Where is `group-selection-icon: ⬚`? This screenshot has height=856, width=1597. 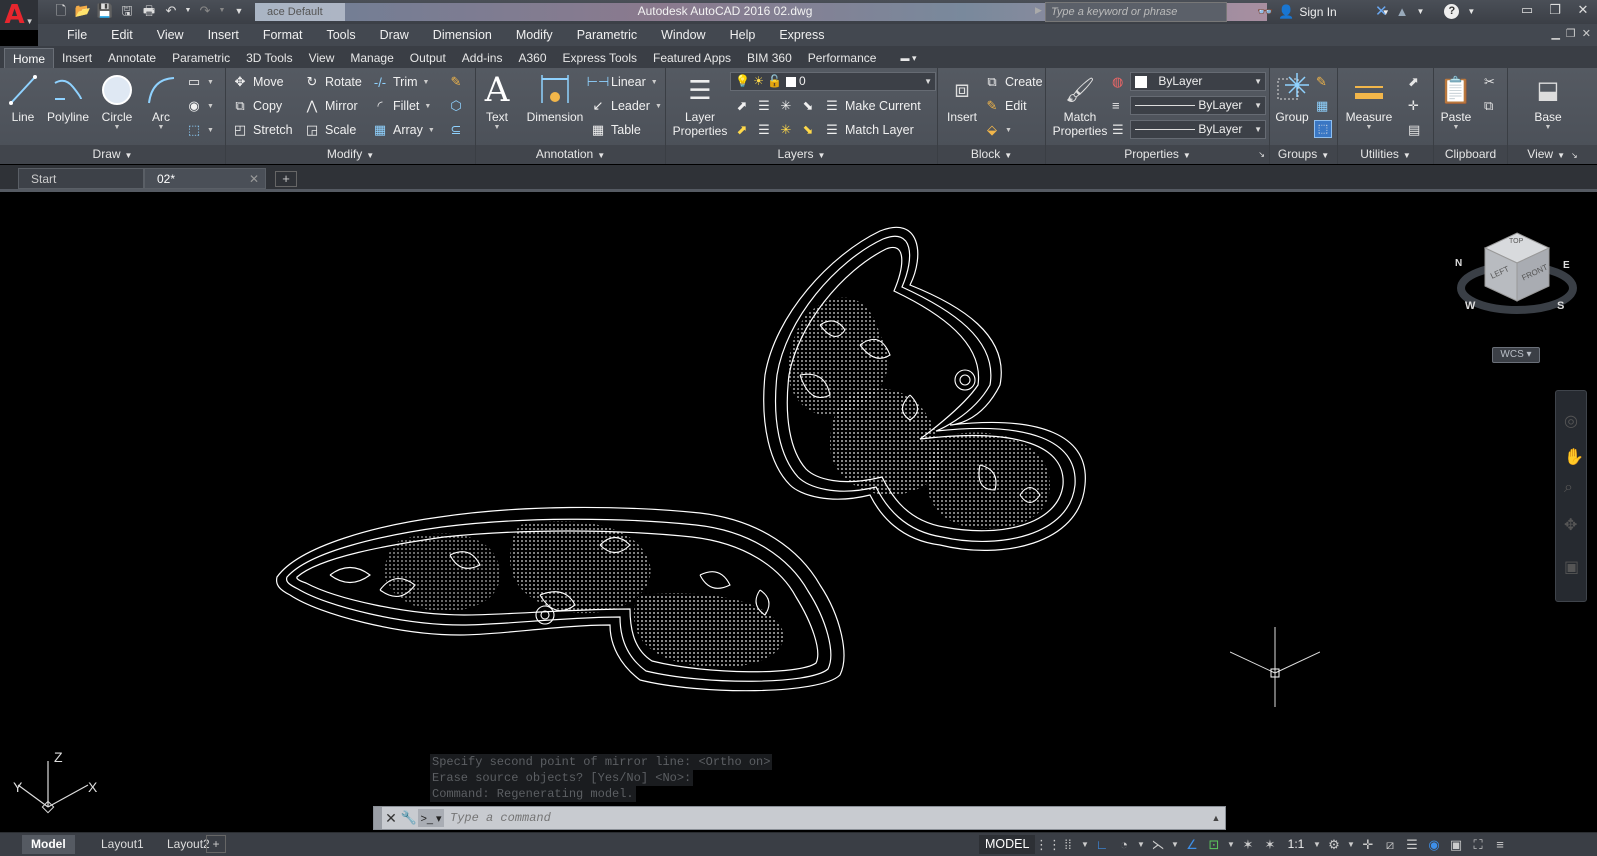
group-selection-icon: ⬚ is located at coordinates (1323, 129).